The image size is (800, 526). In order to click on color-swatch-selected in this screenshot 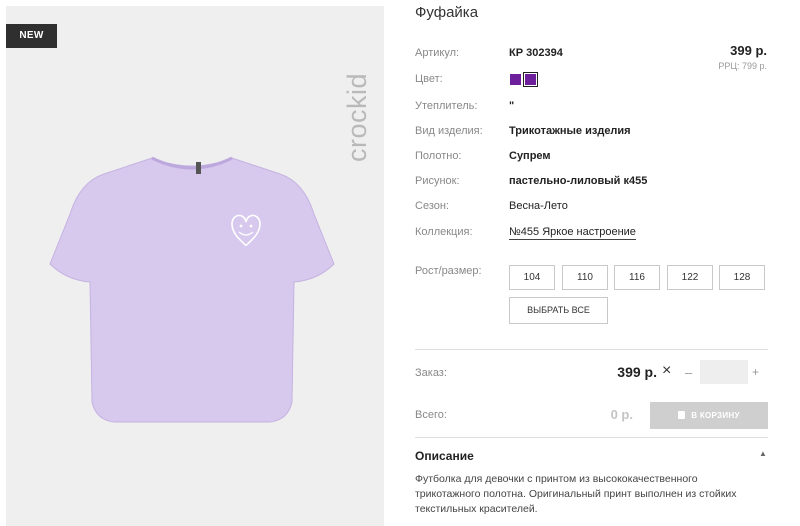, I will do `click(530, 79)`.